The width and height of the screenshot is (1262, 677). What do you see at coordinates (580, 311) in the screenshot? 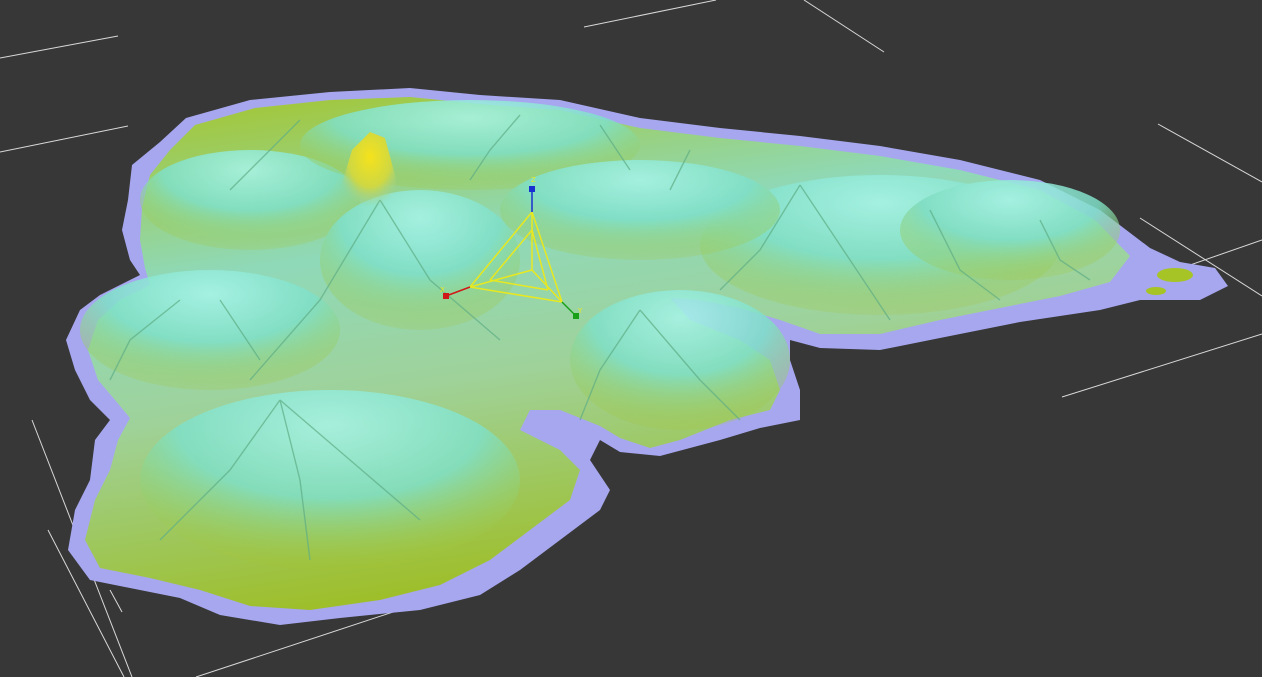
I see `gizmo-y-label: Y` at bounding box center [580, 311].